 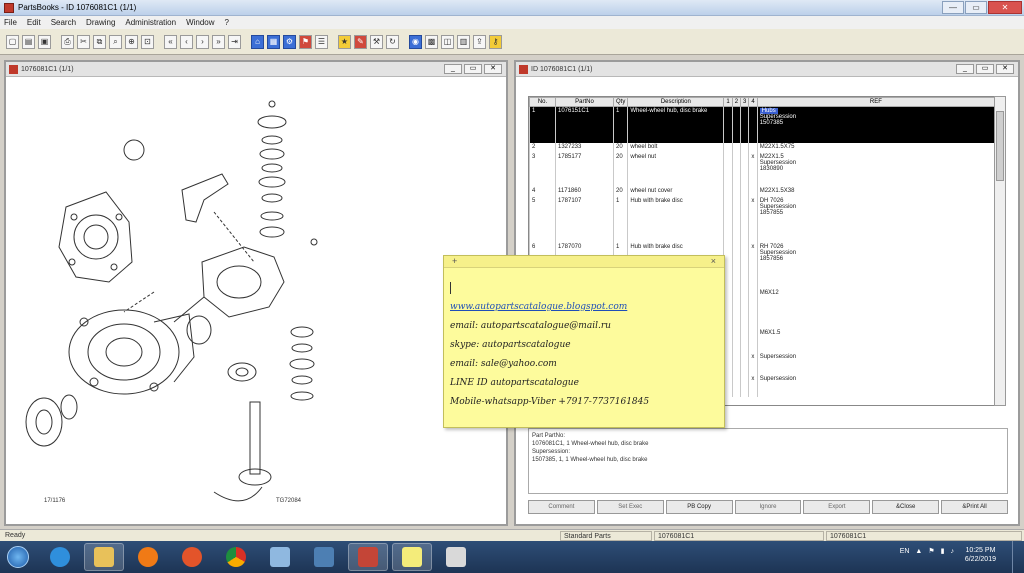 I want to click on menu-window: Window, so click(x=200, y=22).